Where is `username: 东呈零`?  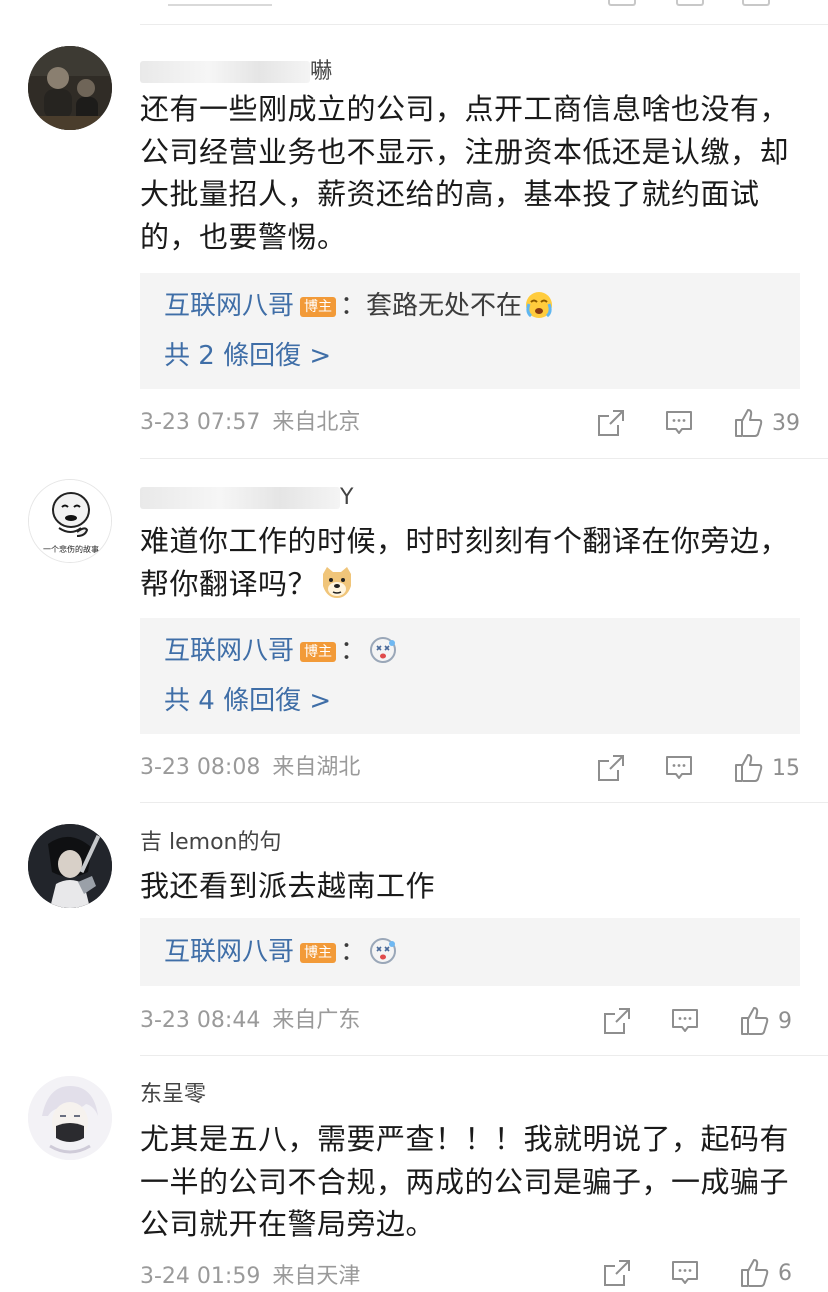 username: 东呈零 is located at coordinates (173, 1095).